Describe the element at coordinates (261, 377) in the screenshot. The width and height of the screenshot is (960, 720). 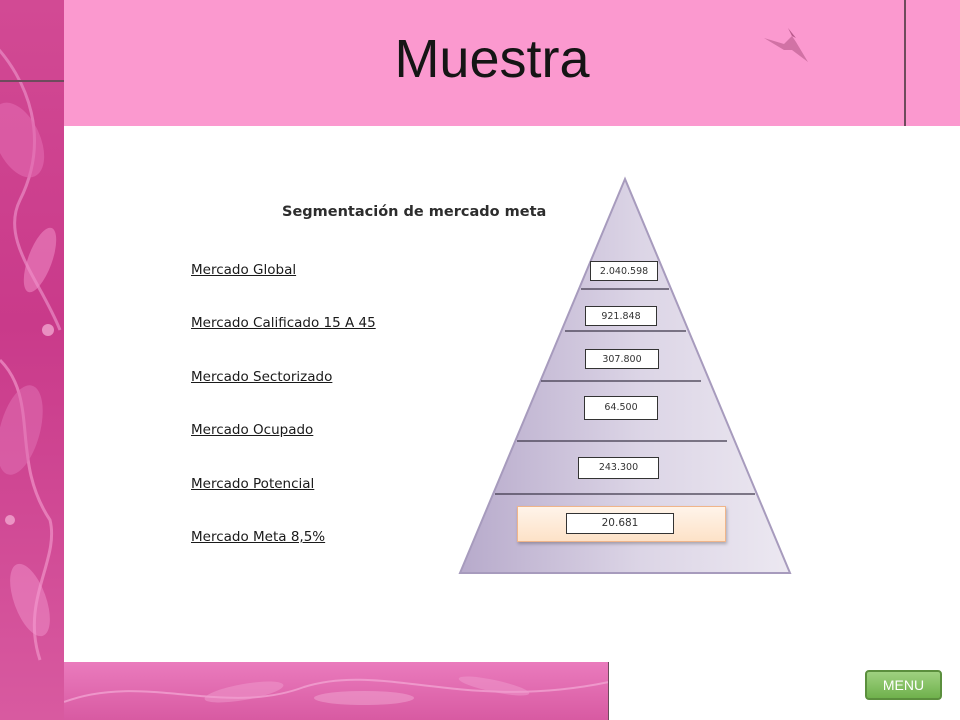
I see `link-mercado-sectorizado: Mercado Sectorizado` at that location.